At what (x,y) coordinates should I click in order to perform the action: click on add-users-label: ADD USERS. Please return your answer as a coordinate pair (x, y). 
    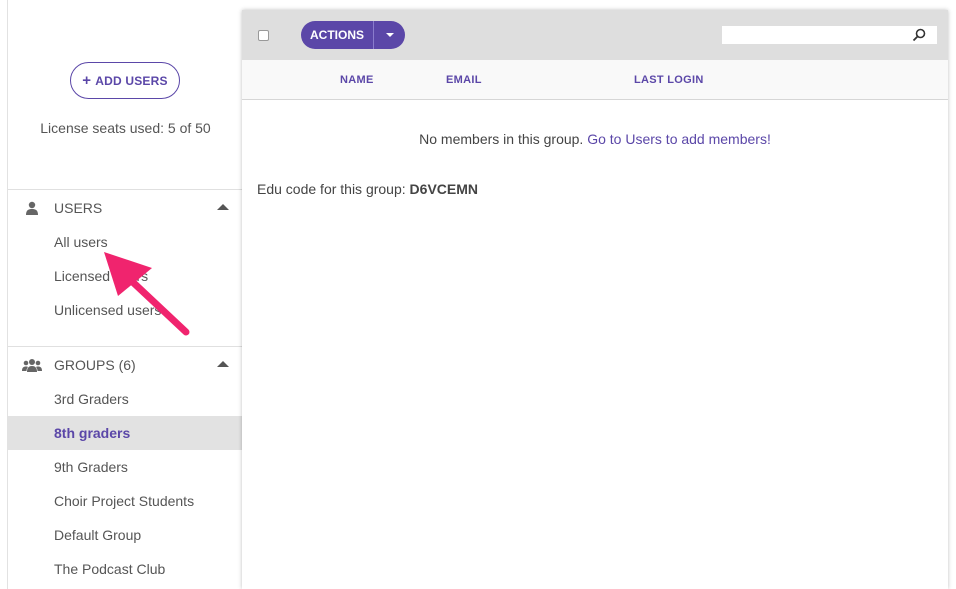
    Looking at the image, I should click on (131, 80).